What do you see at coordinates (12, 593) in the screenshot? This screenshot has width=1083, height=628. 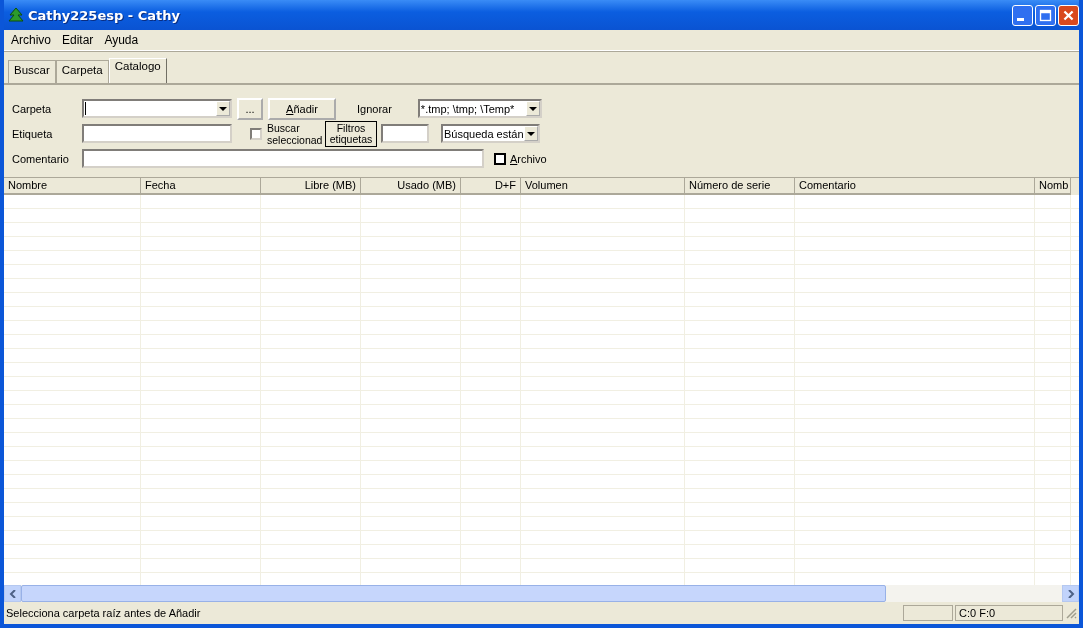 I see `scroll-left-button` at bounding box center [12, 593].